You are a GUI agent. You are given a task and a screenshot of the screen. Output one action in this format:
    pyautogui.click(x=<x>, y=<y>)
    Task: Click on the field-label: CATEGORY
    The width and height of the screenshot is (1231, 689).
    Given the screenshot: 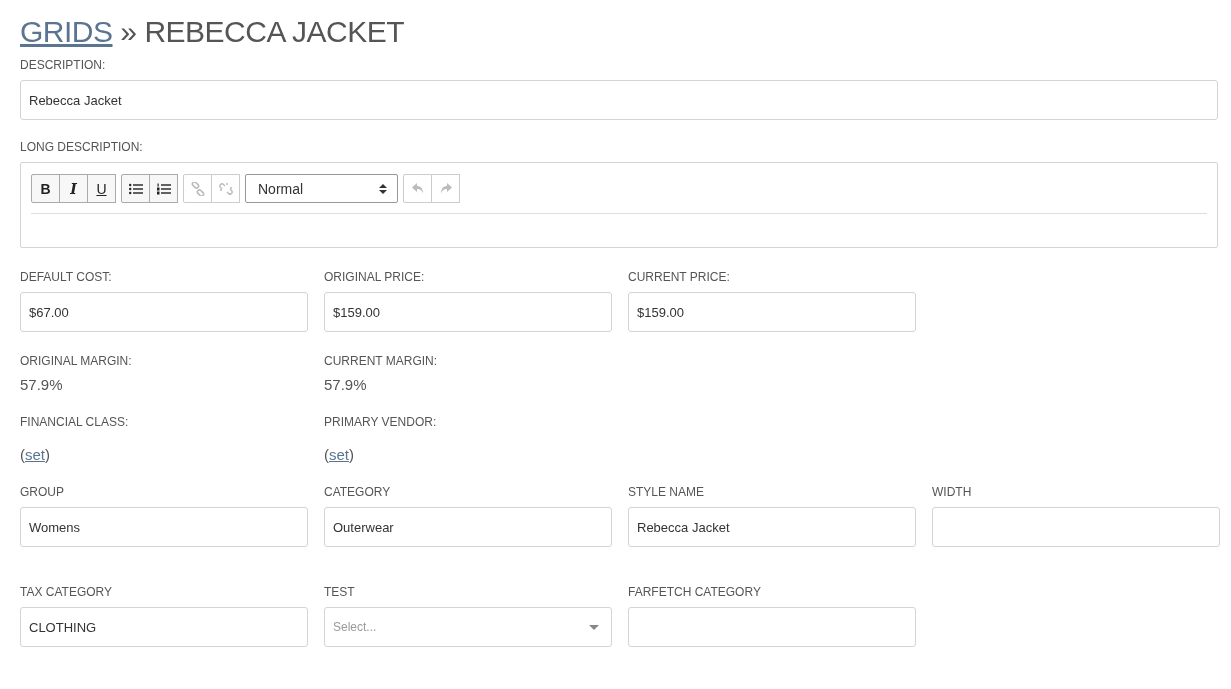 What is the action you would take?
    pyautogui.click(x=358, y=492)
    